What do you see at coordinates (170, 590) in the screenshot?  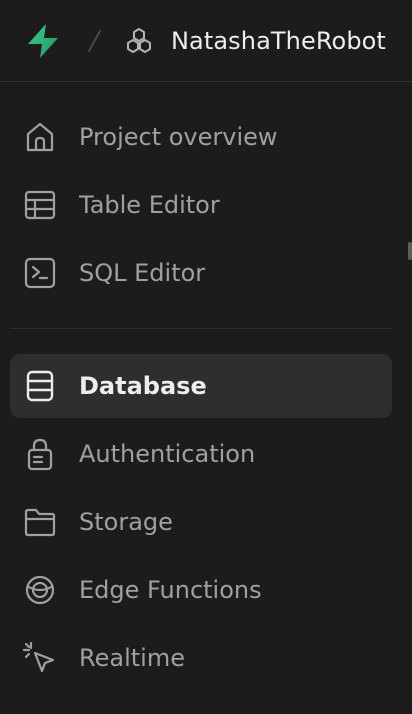 I see `sidebar-item-label: Edge Functions` at bounding box center [170, 590].